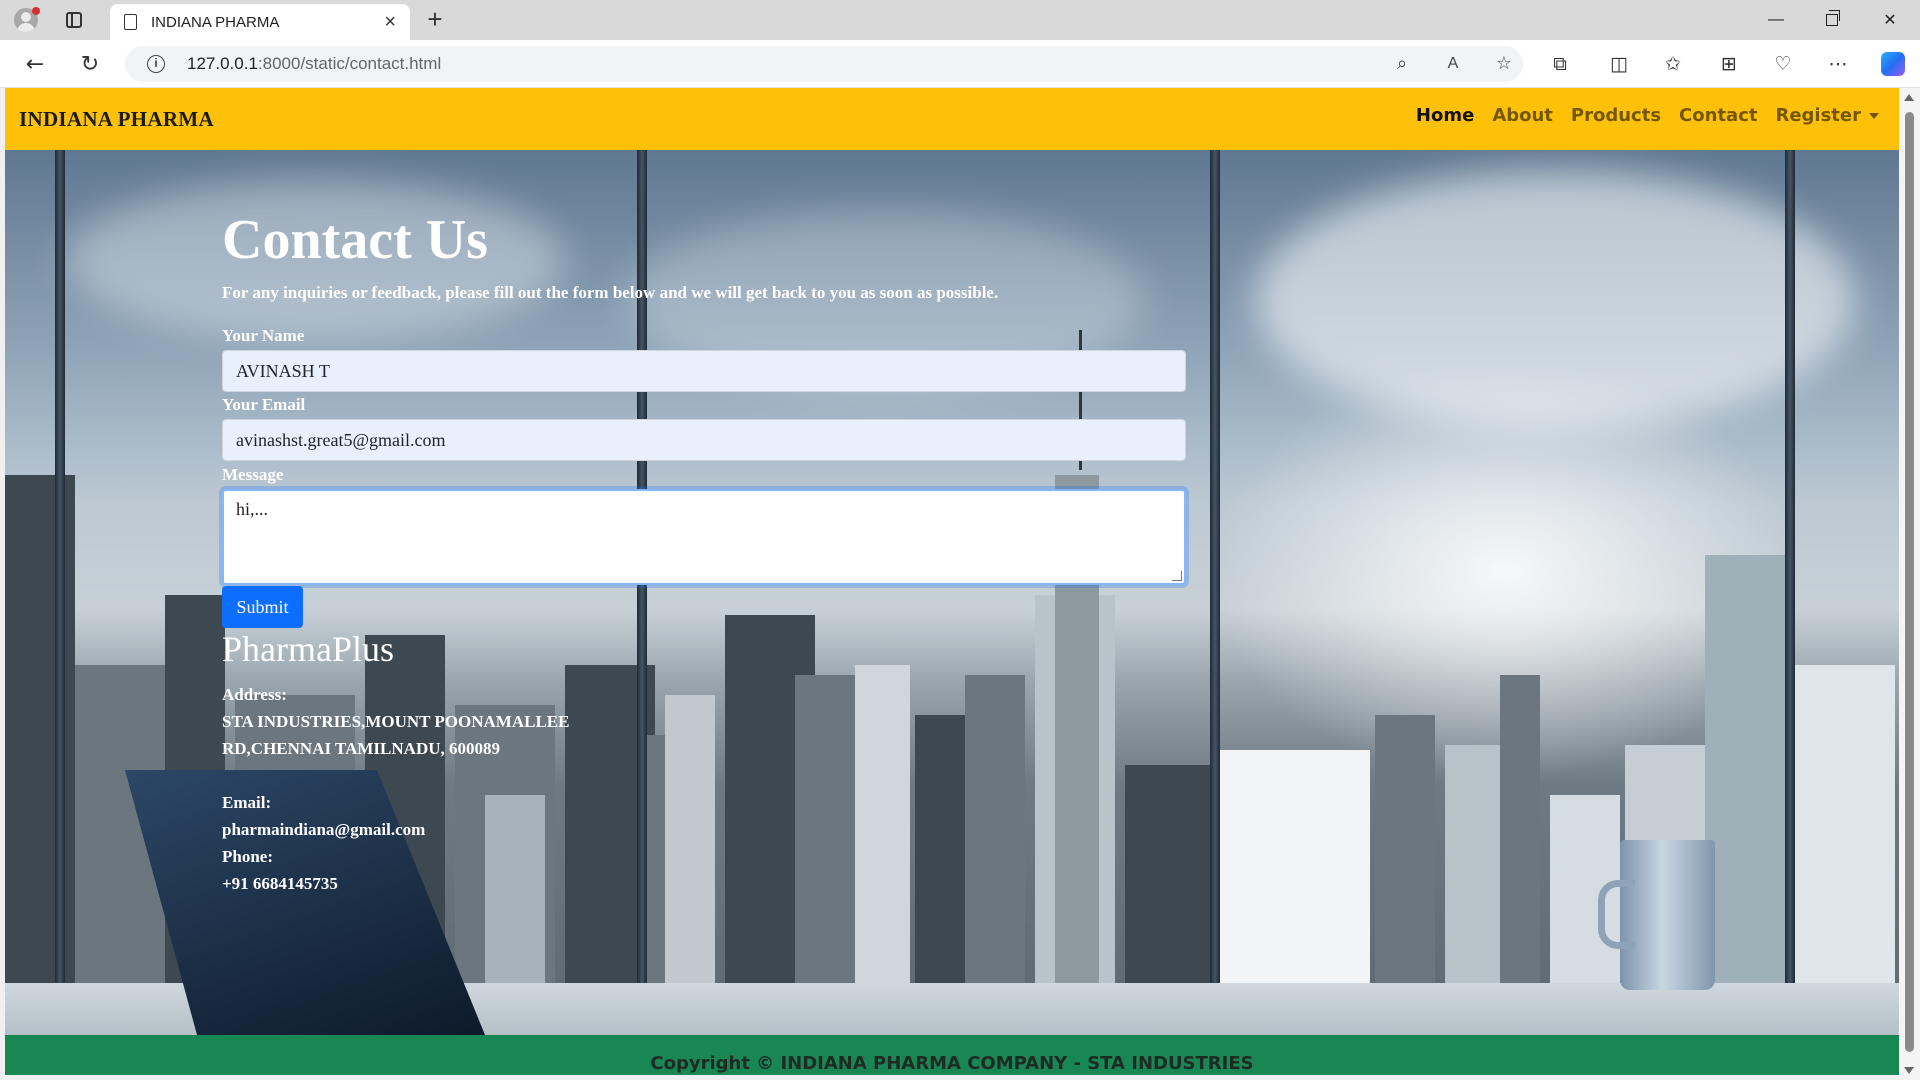 The height and width of the screenshot is (1080, 1920). What do you see at coordinates (349, 63) in the screenshot?
I see `url-path: :8000/static/contact.html` at bounding box center [349, 63].